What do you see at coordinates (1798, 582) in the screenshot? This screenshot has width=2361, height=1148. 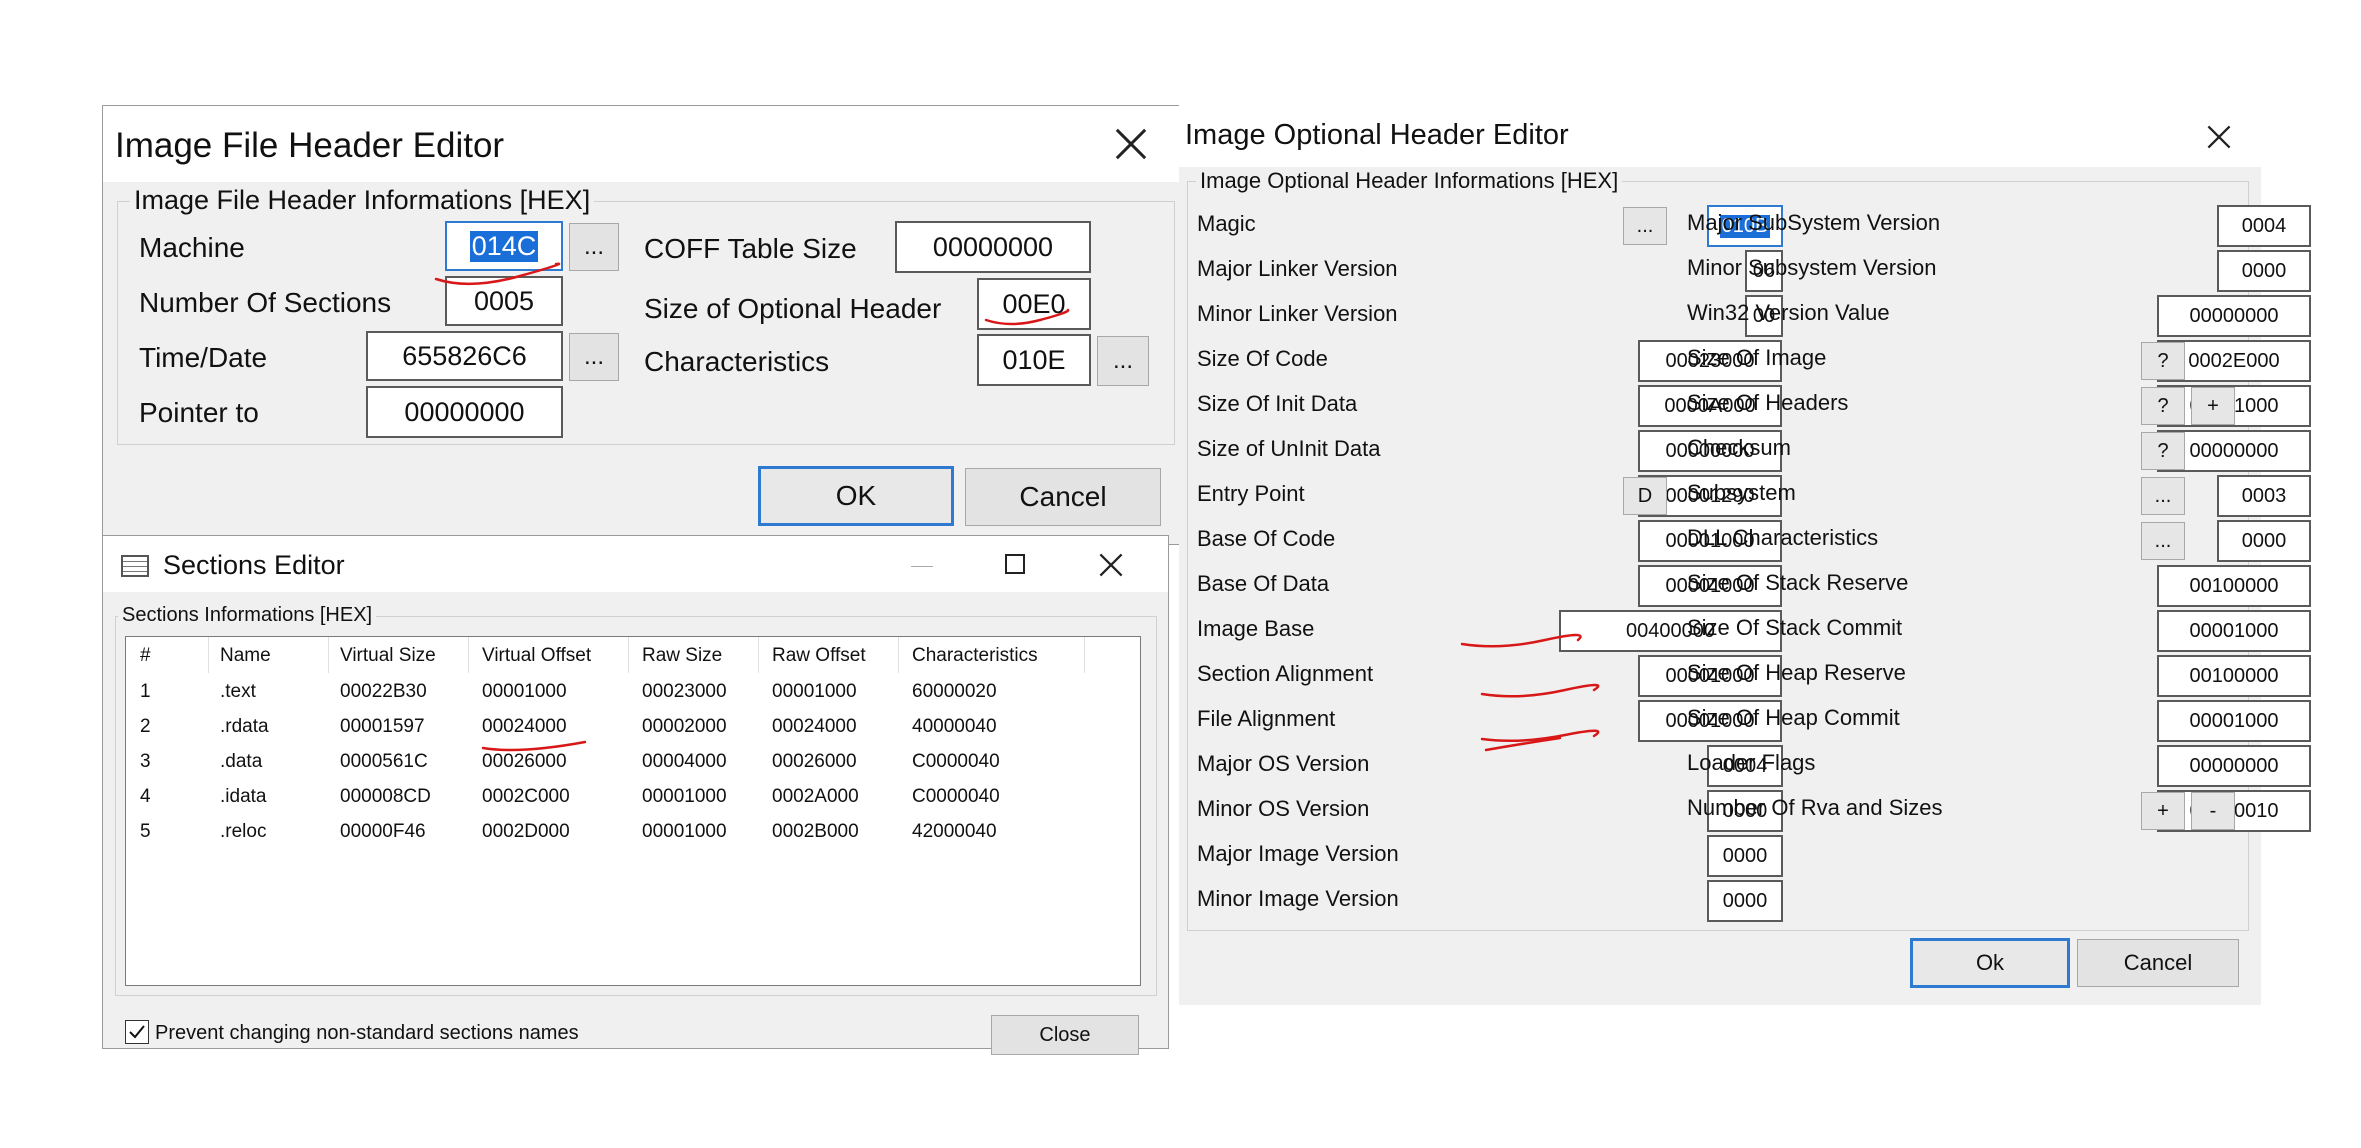 I see `size-of-stack-reserve-label: Size Of Stack Reserve` at bounding box center [1798, 582].